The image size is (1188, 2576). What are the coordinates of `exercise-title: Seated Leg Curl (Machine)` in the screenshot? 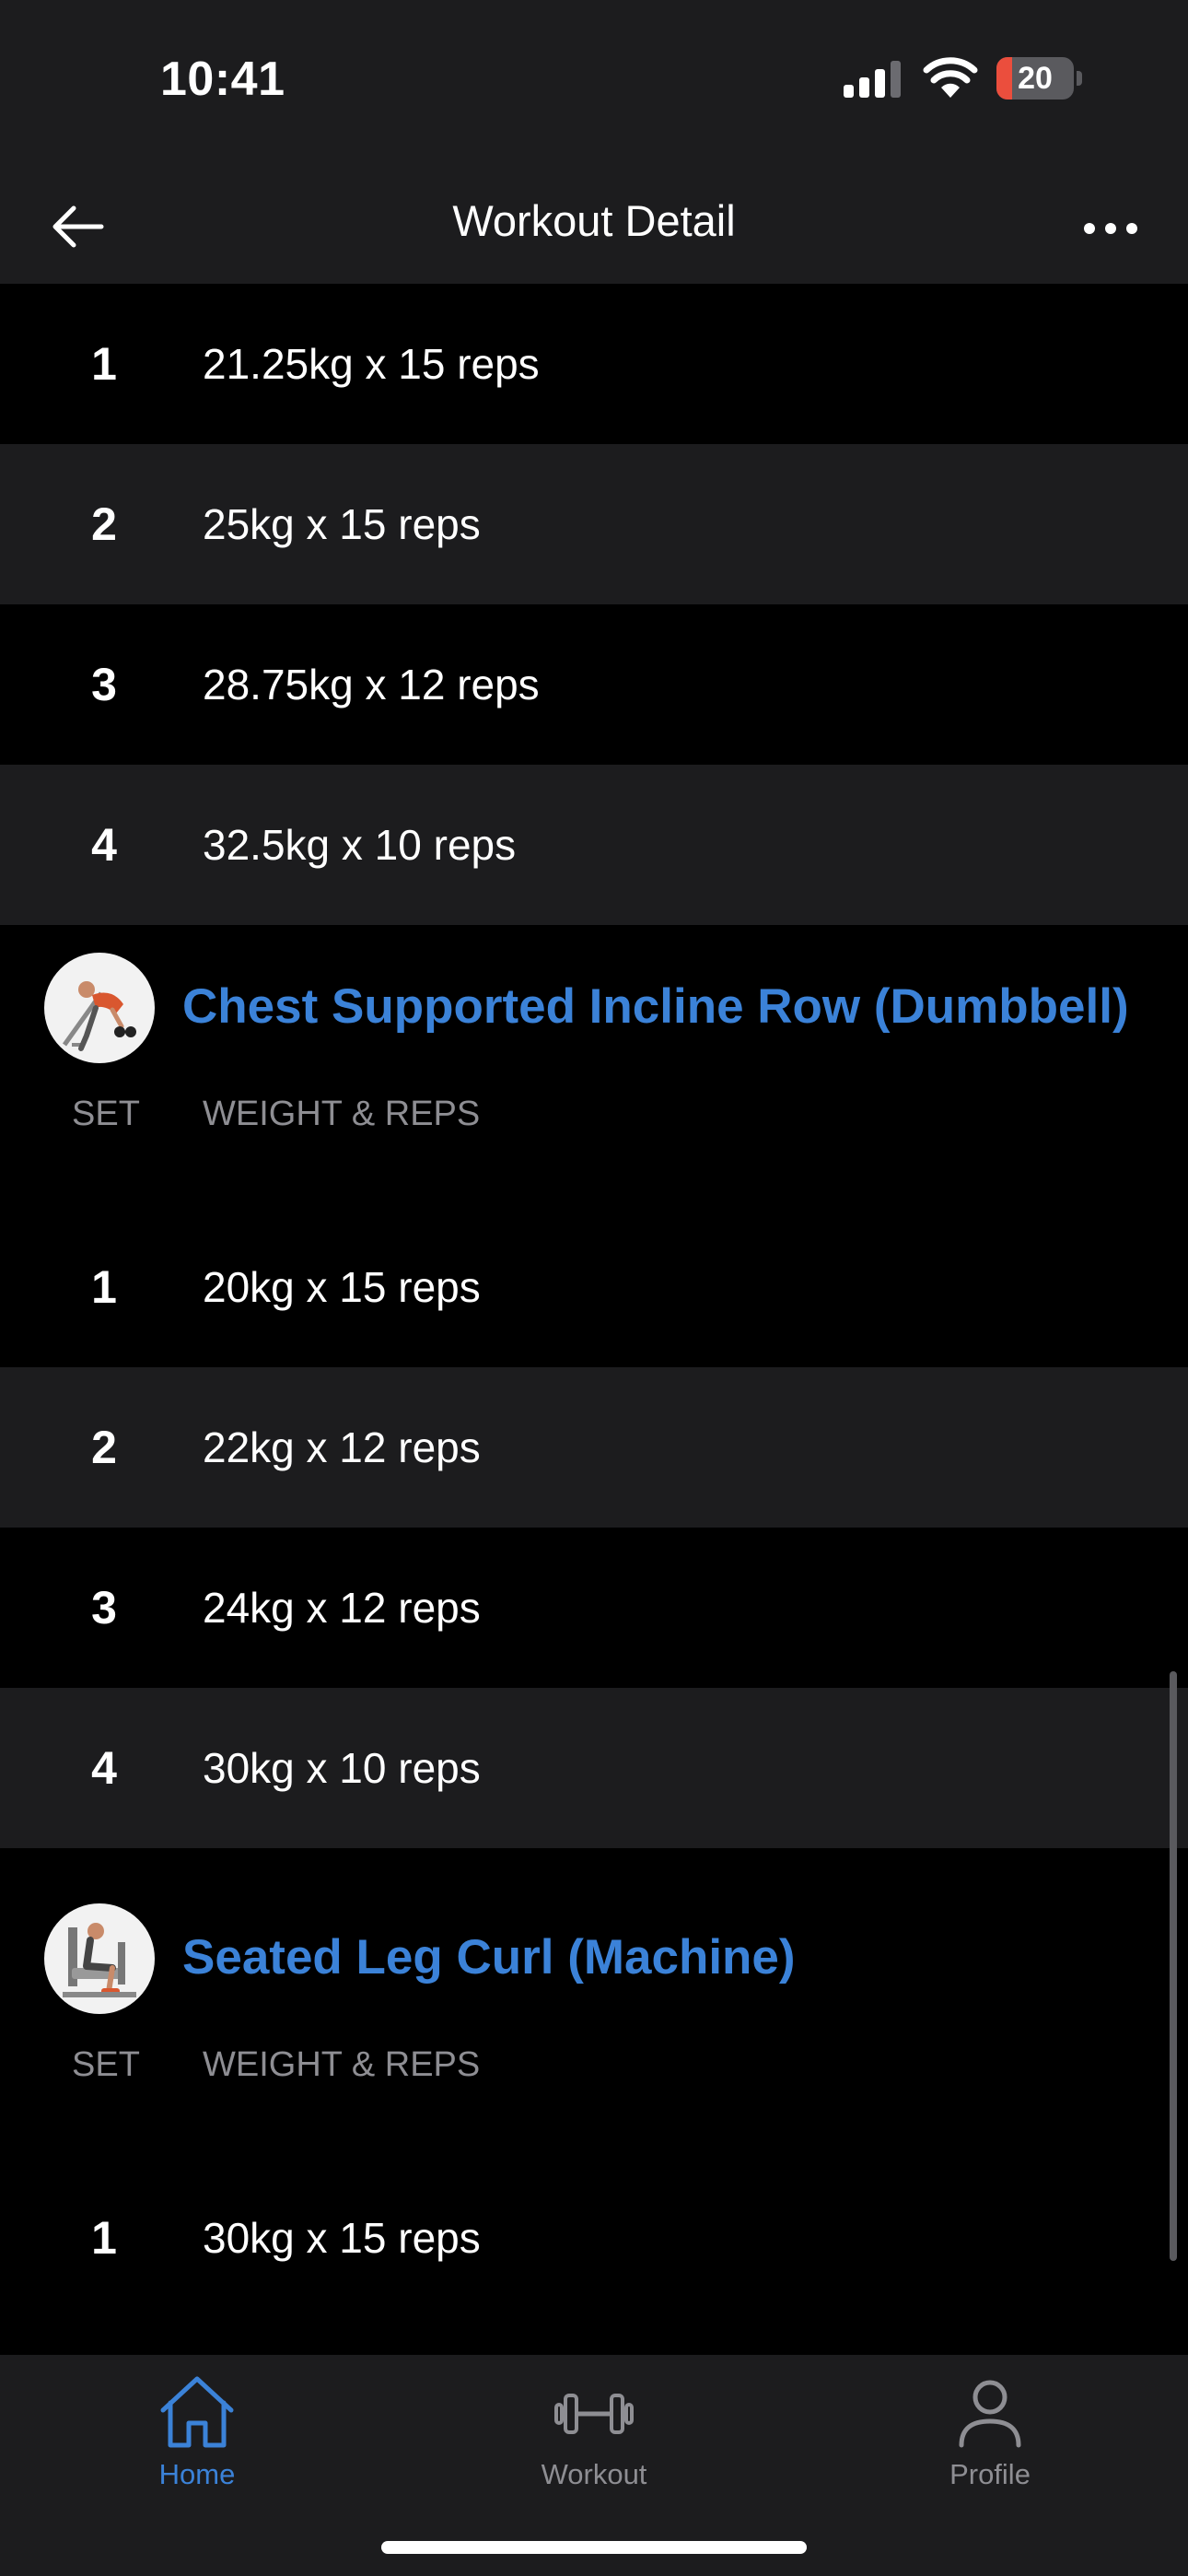 It's located at (489, 1957).